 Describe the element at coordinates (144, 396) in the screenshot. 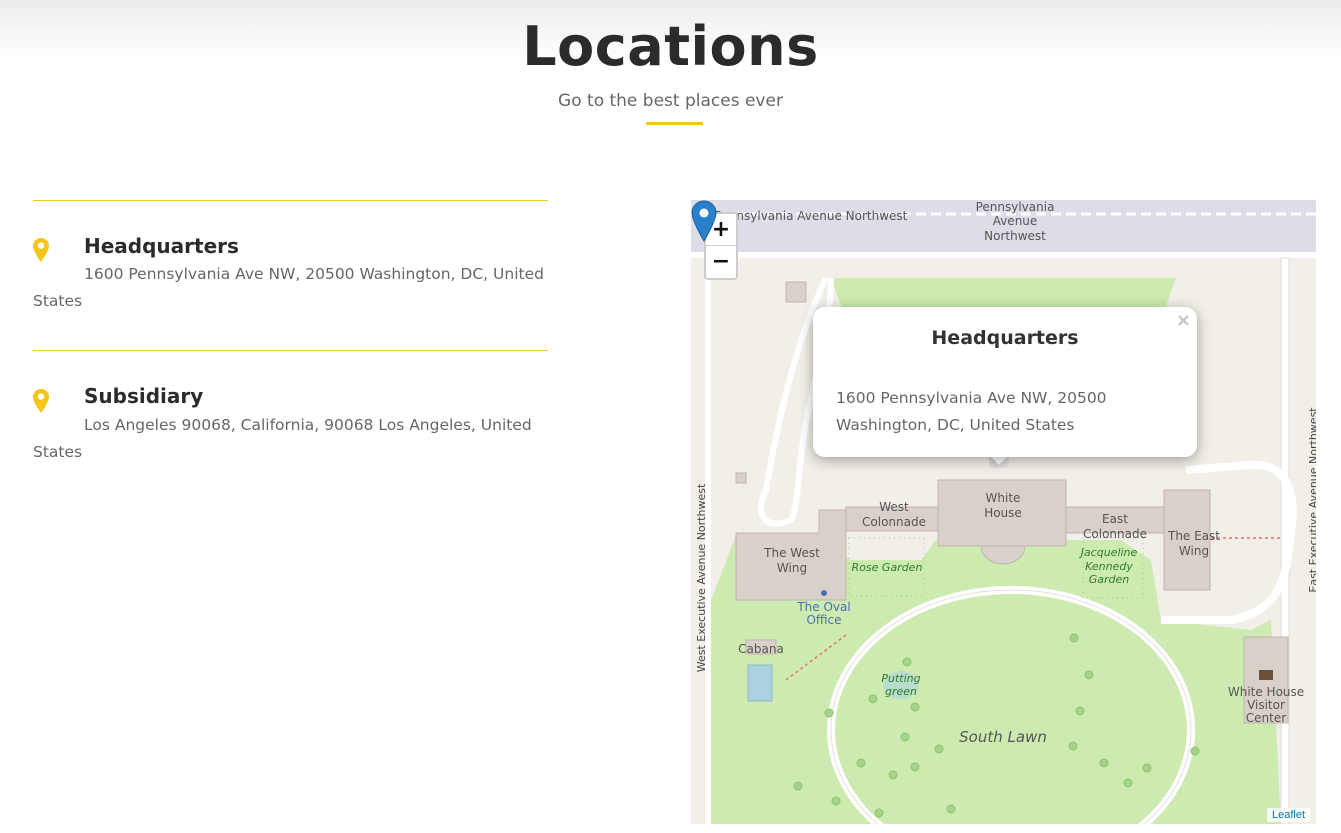

I see `location-name-subsidiary: Subsidiary` at that location.